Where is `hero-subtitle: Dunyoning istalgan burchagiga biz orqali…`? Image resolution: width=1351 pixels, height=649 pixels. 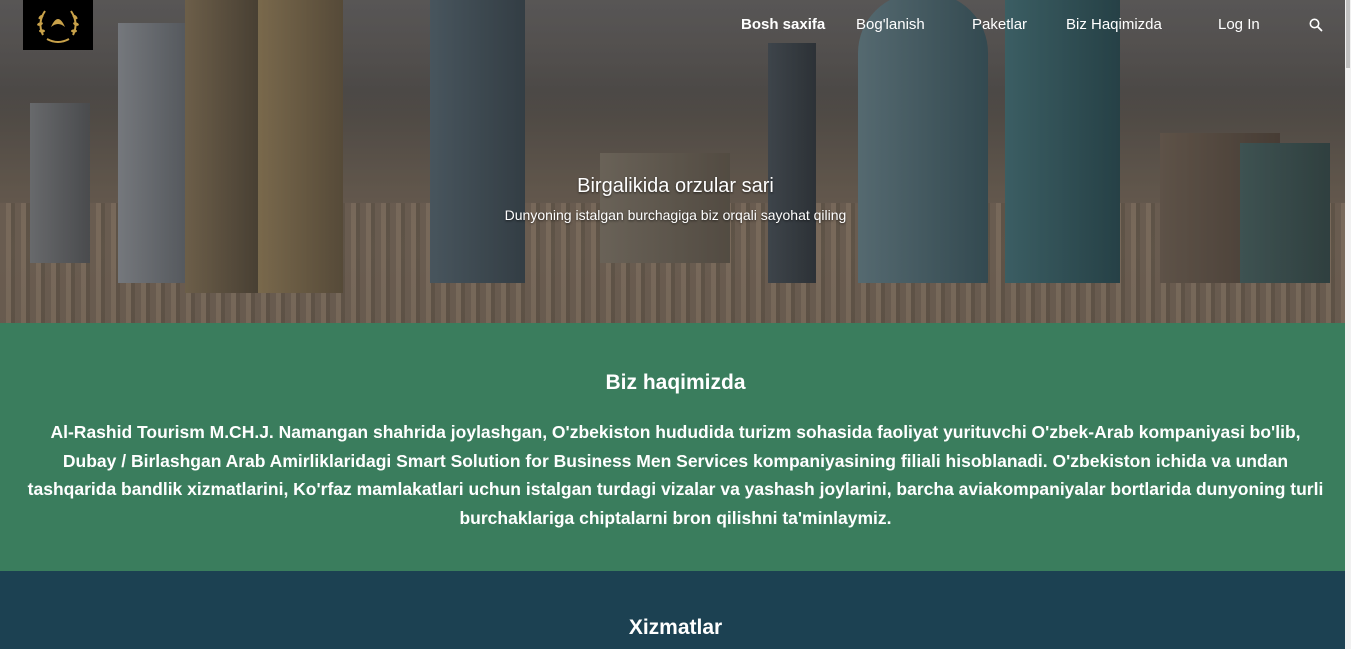
hero-subtitle: Dunyoning istalgan burchagiga biz orqali… is located at coordinates (675, 215).